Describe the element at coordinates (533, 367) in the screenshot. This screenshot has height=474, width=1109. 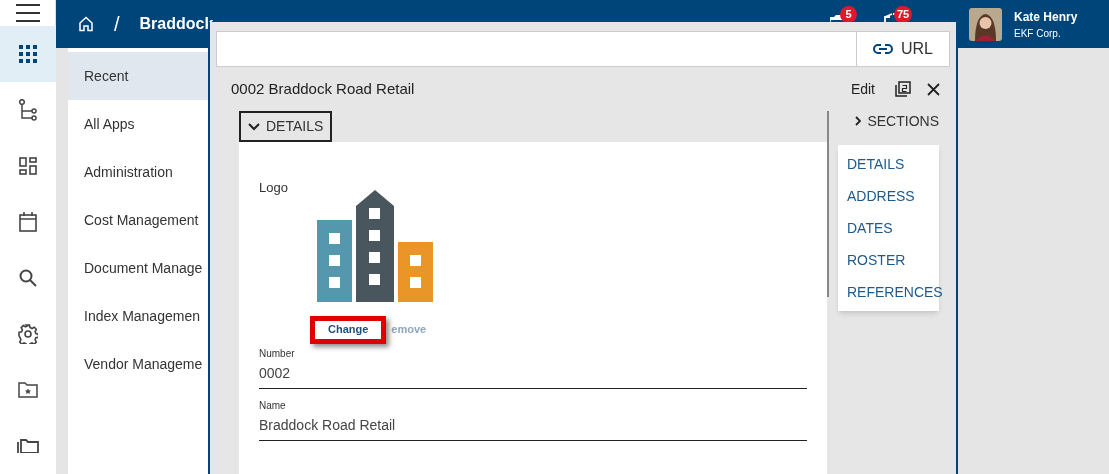
I see `text-field: Number 0002` at that location.